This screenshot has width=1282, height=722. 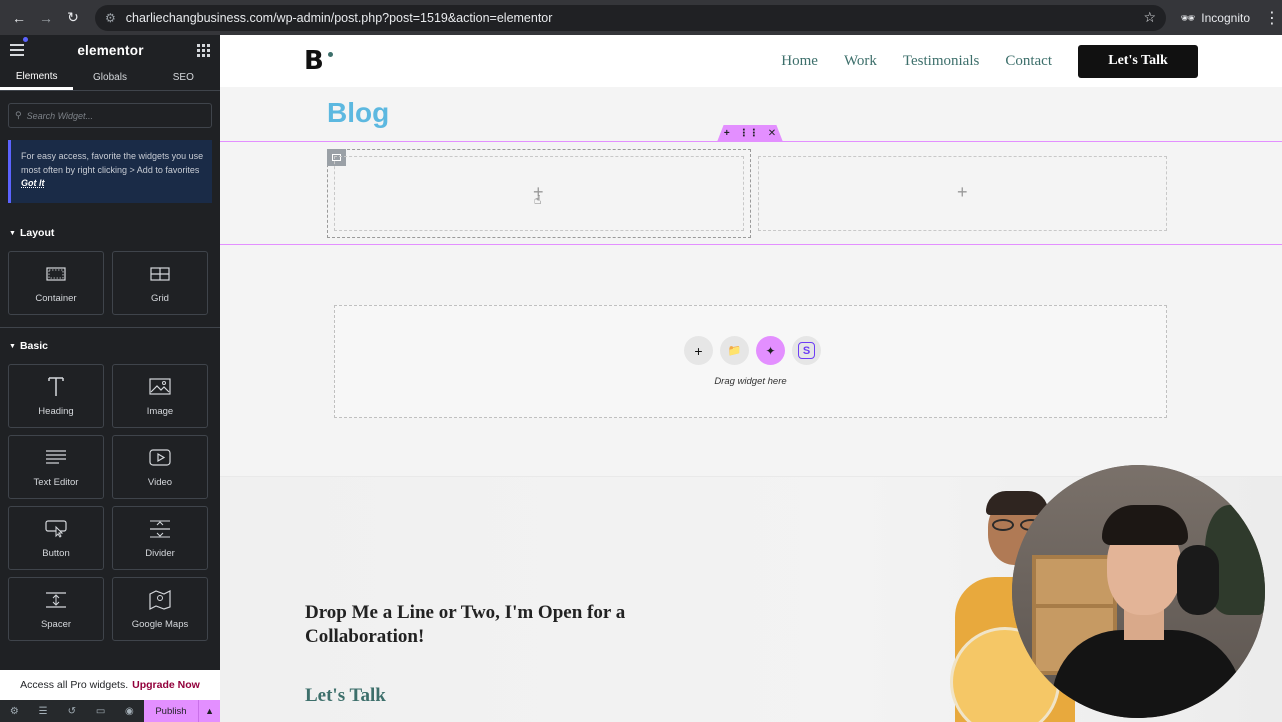 I want to click on blog-heading: Blog, so click(x=358, y=113).